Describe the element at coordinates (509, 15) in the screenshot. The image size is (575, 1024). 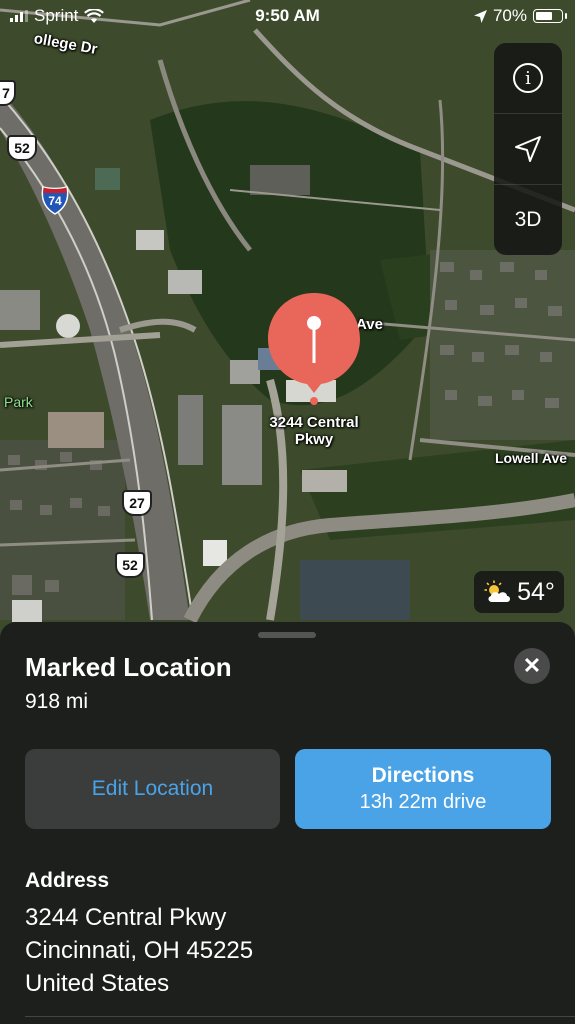
I see `battery-percent: 70%` at that location.